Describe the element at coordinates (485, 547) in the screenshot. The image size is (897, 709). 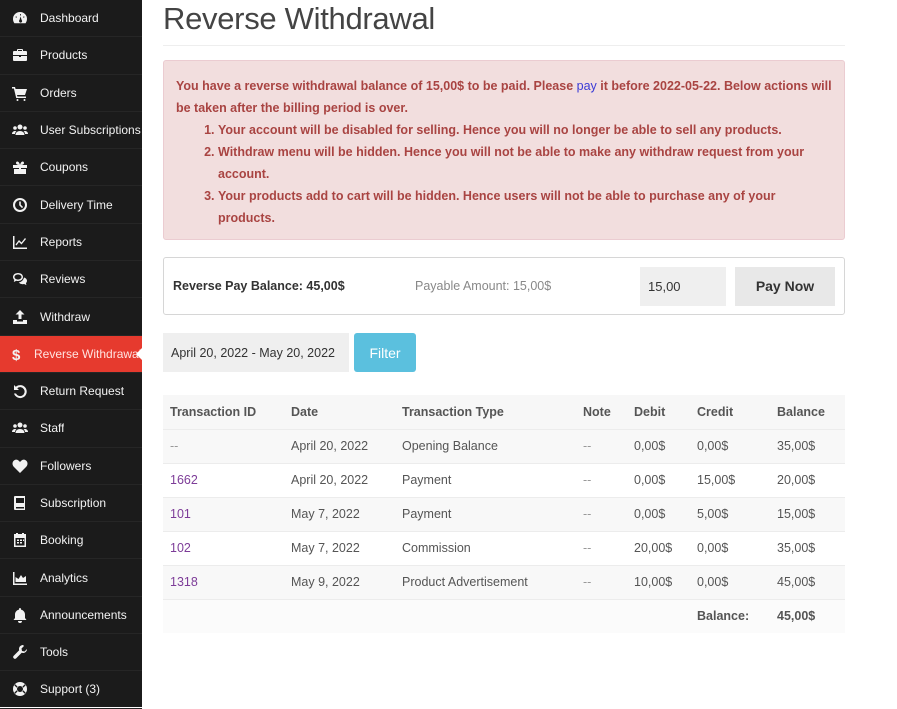
I see `cell-type: Commission` at that location.